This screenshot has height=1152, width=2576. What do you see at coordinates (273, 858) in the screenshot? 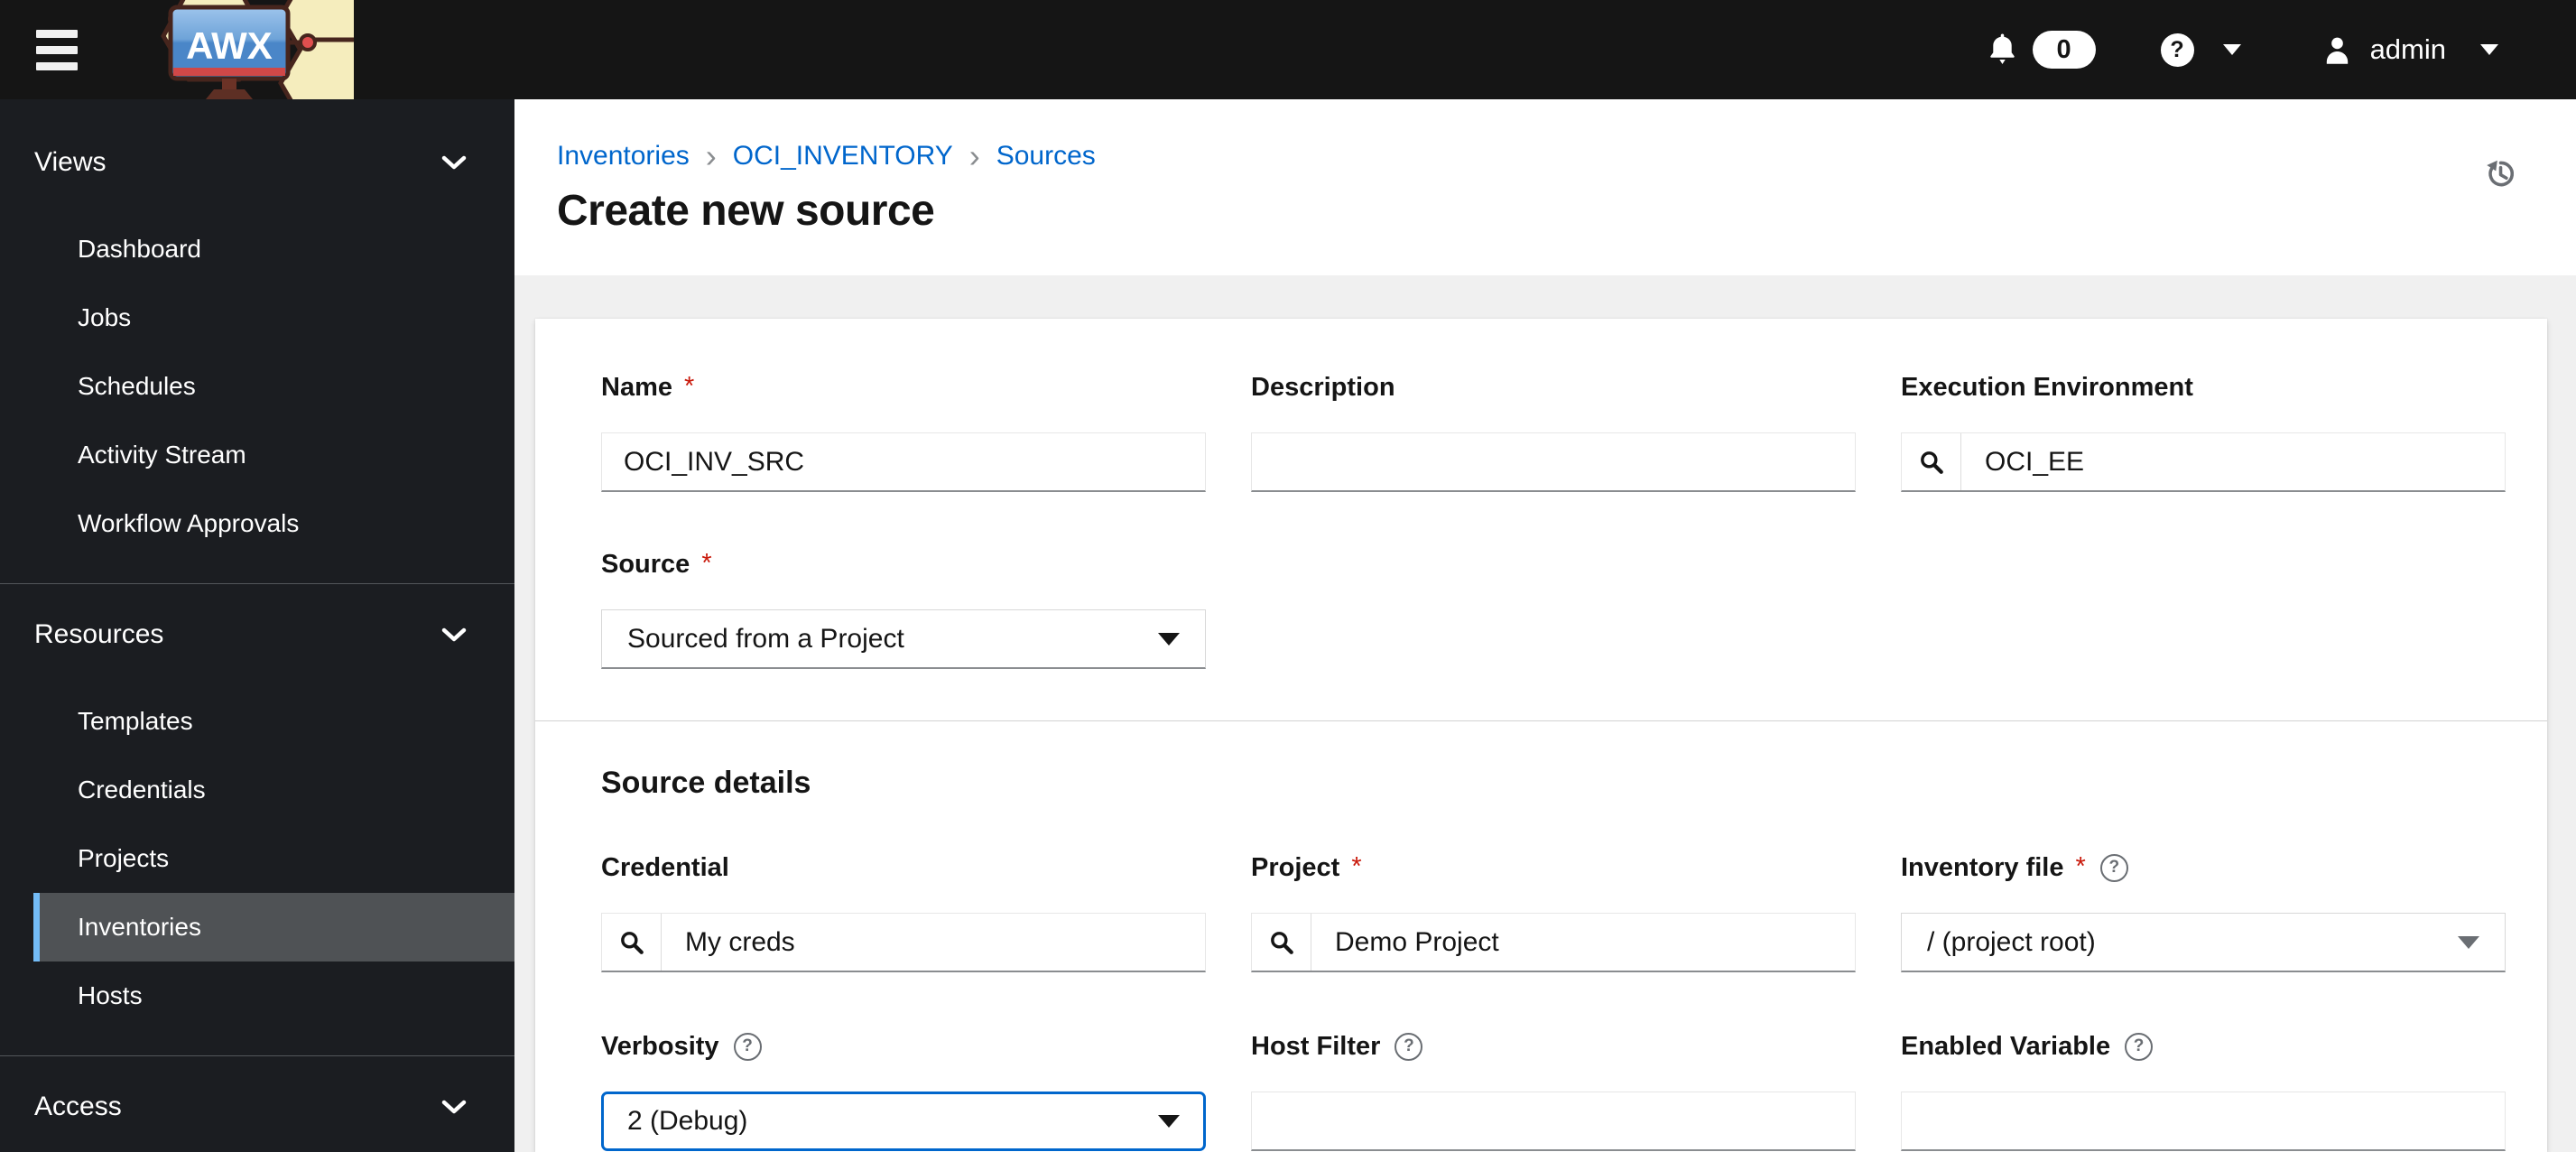
I see `sidebar-item-projects: Projects` at bounding box center [273, 858].